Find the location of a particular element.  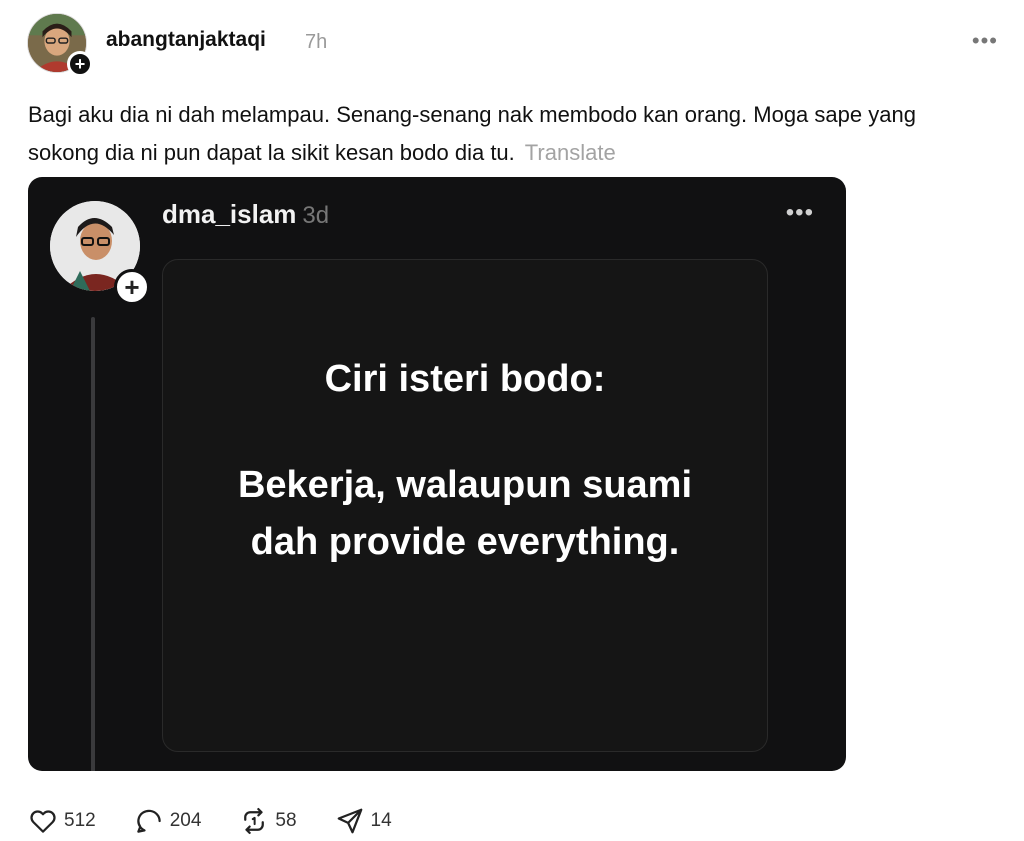

heart-icon is located at coordinates (43, 821).